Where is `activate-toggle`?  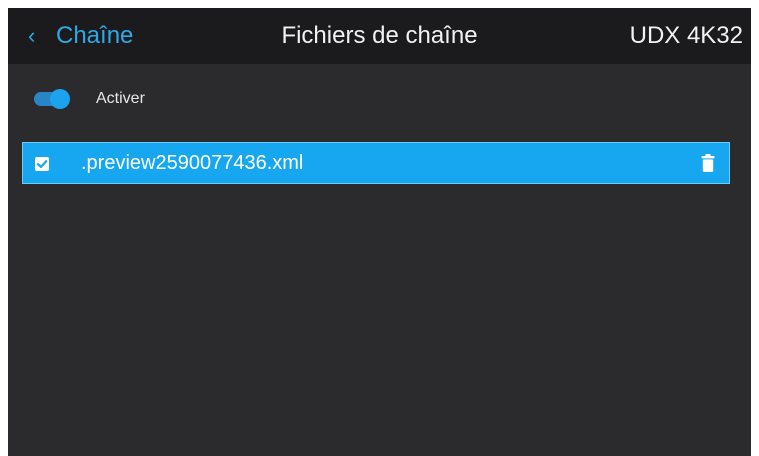 activate-toggle is located at coordinates (52, 99).